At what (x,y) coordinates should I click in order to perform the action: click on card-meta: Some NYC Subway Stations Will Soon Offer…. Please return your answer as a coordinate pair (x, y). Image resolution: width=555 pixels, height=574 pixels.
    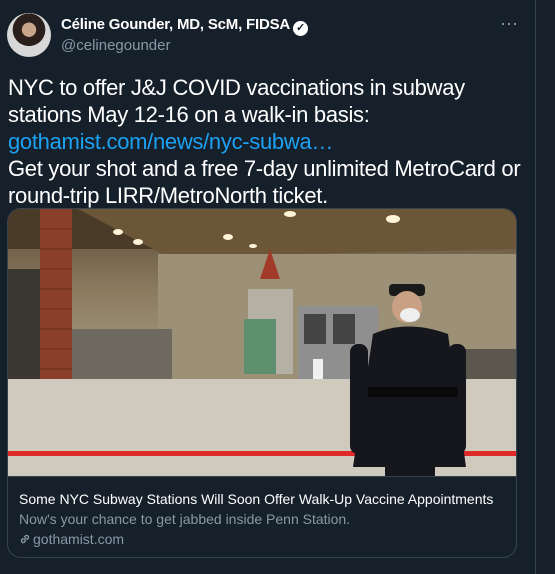
    Looking at the image, I should click on (262, 516).